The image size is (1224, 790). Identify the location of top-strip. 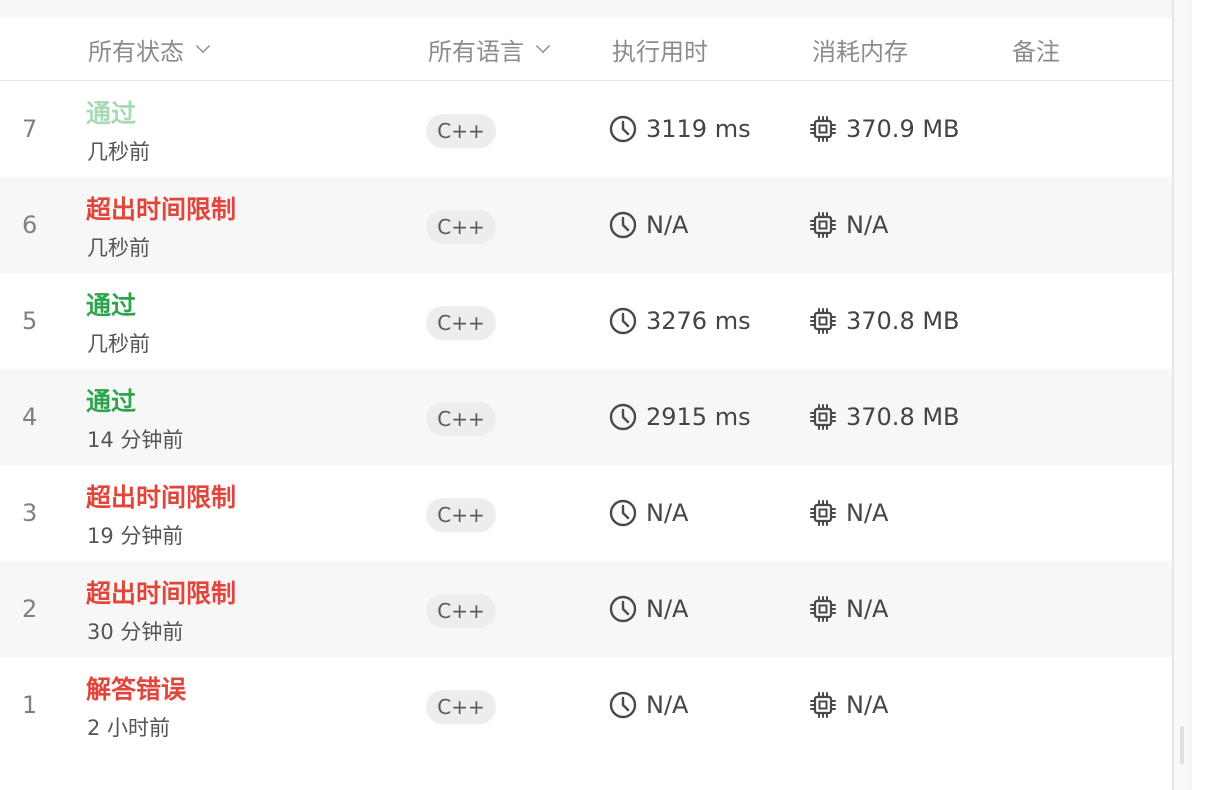
(586, 9).